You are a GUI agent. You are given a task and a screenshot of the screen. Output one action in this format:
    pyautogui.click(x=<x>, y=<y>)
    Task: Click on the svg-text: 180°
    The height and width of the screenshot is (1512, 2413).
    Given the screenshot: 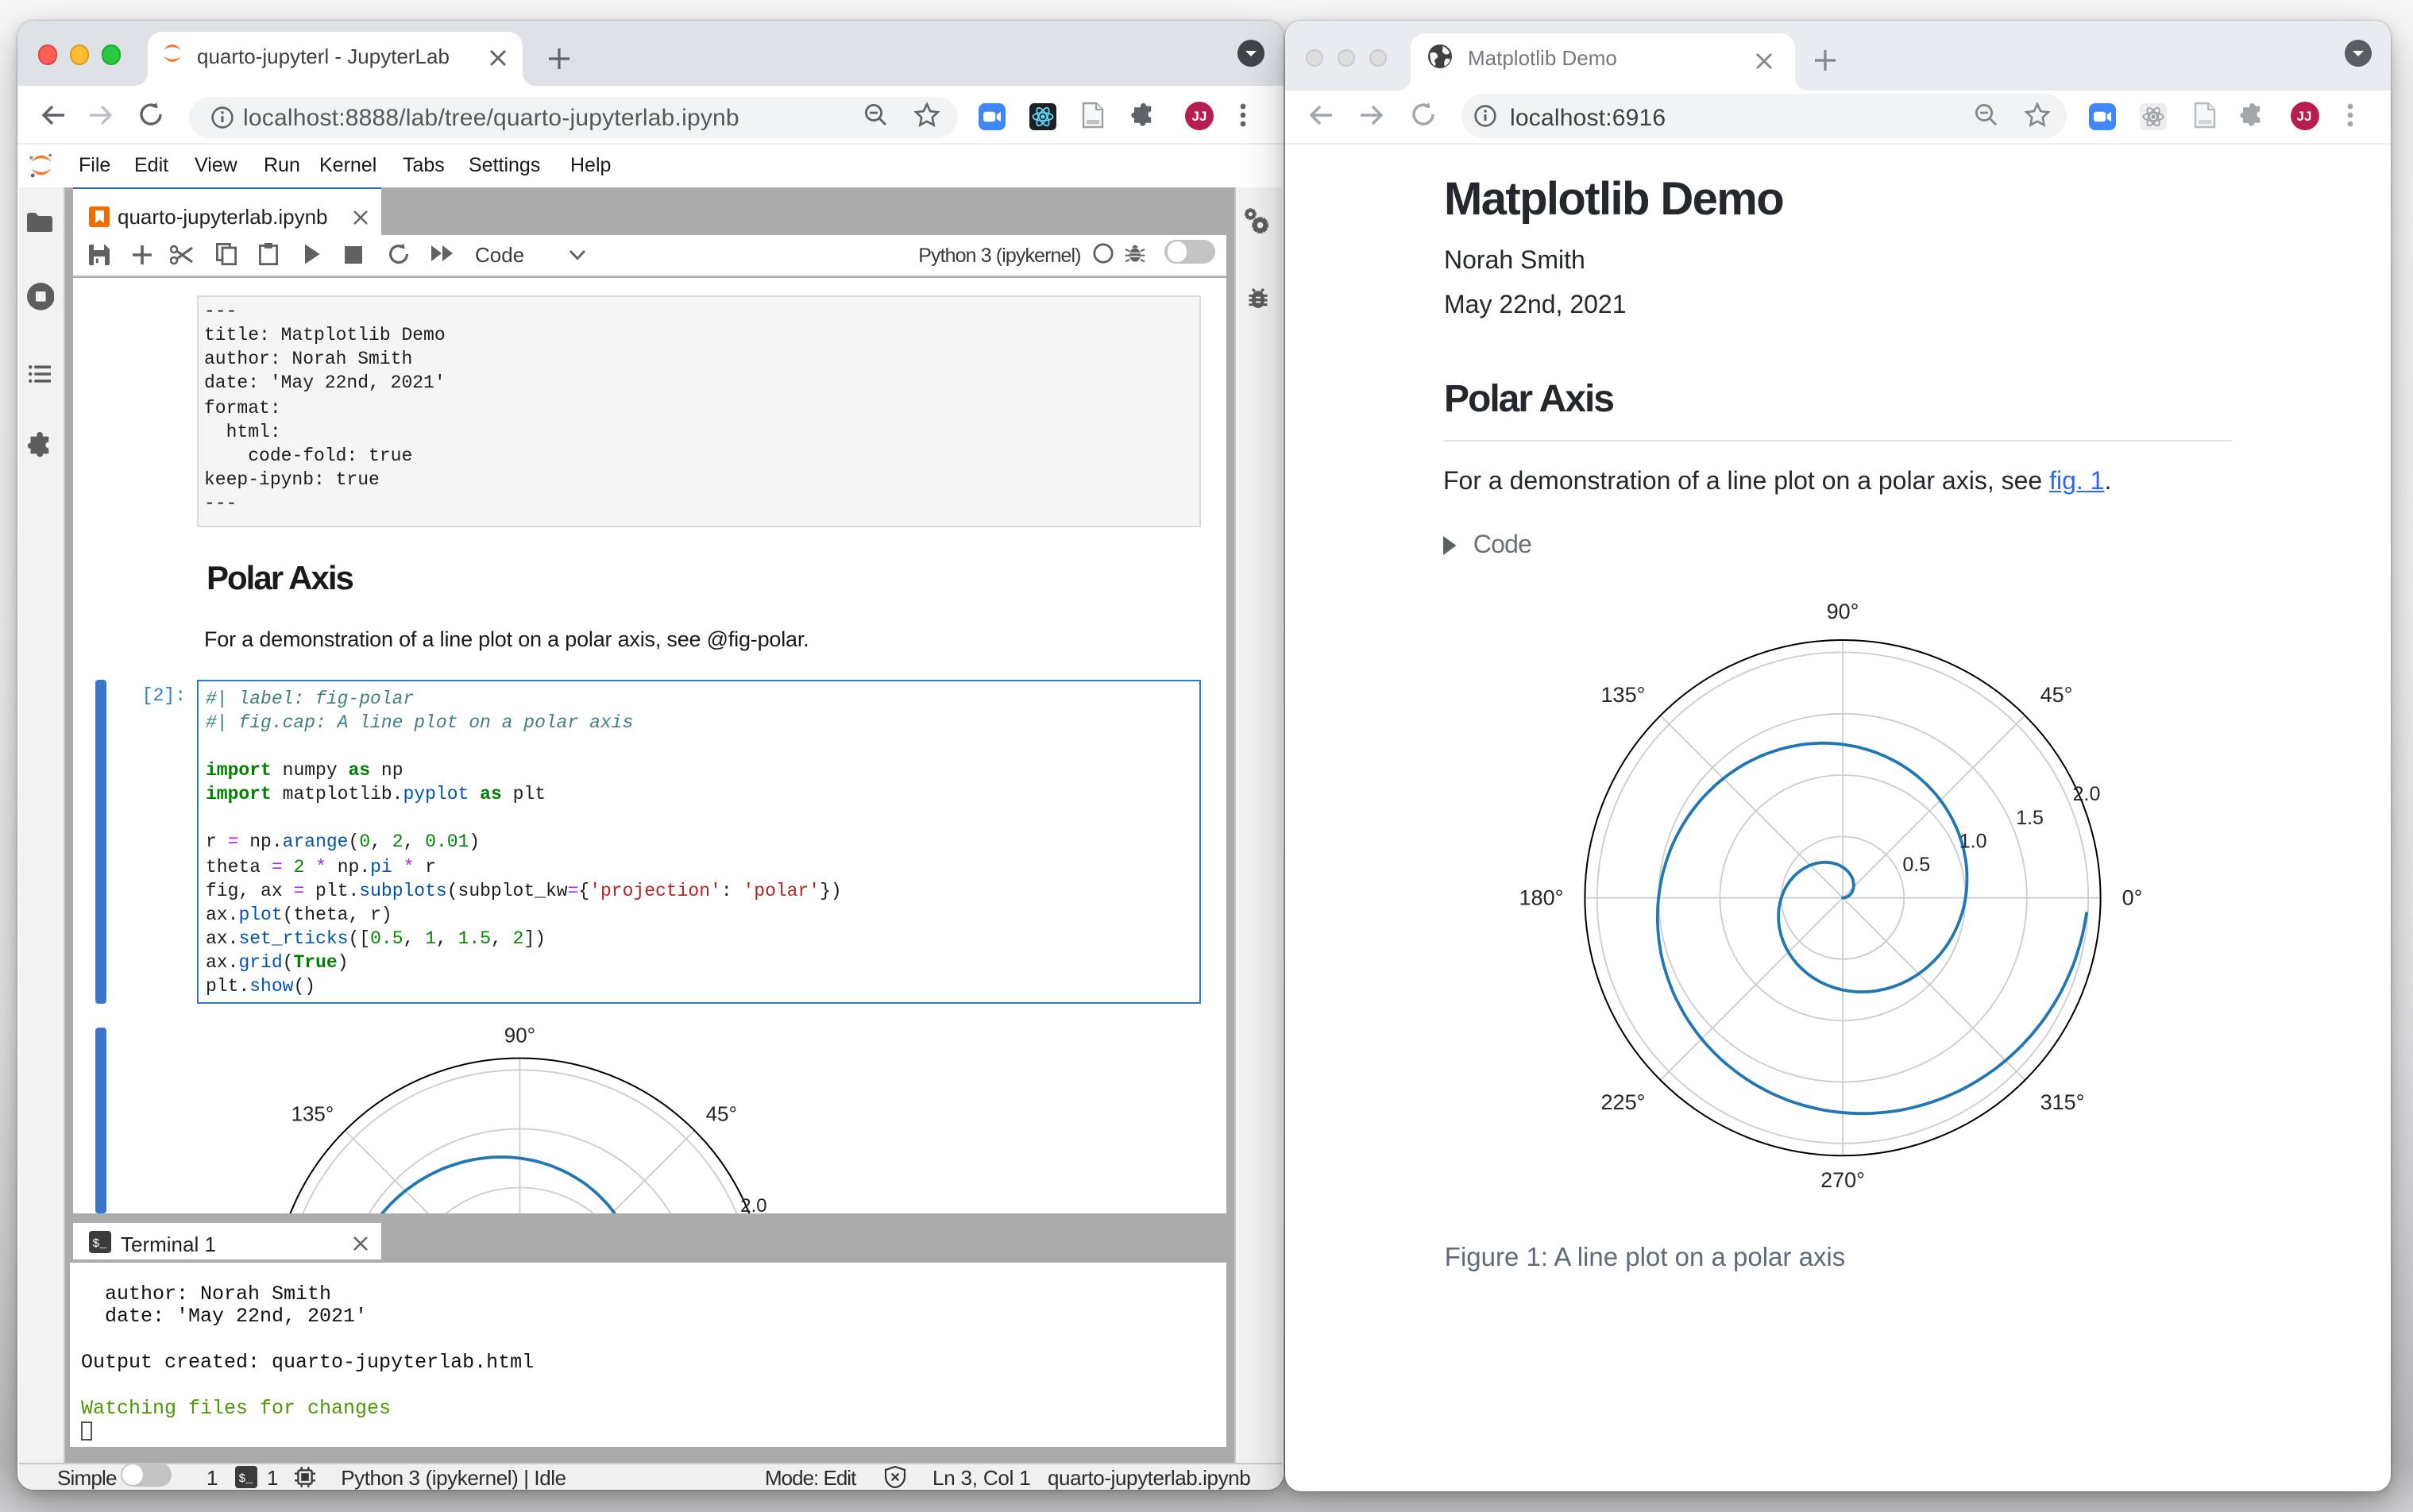 What is the action you would take?
    pyautogui.click(x=1541, y=898)
    